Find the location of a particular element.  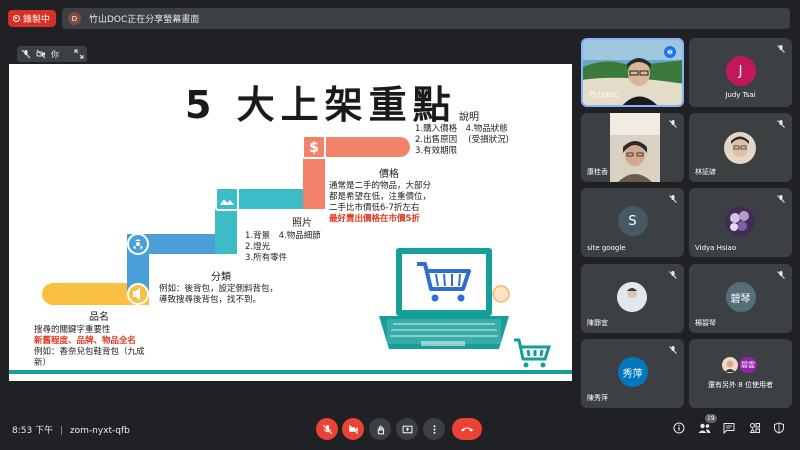

participant-name: 陳靜宜 is located at coordinates (597, 323).